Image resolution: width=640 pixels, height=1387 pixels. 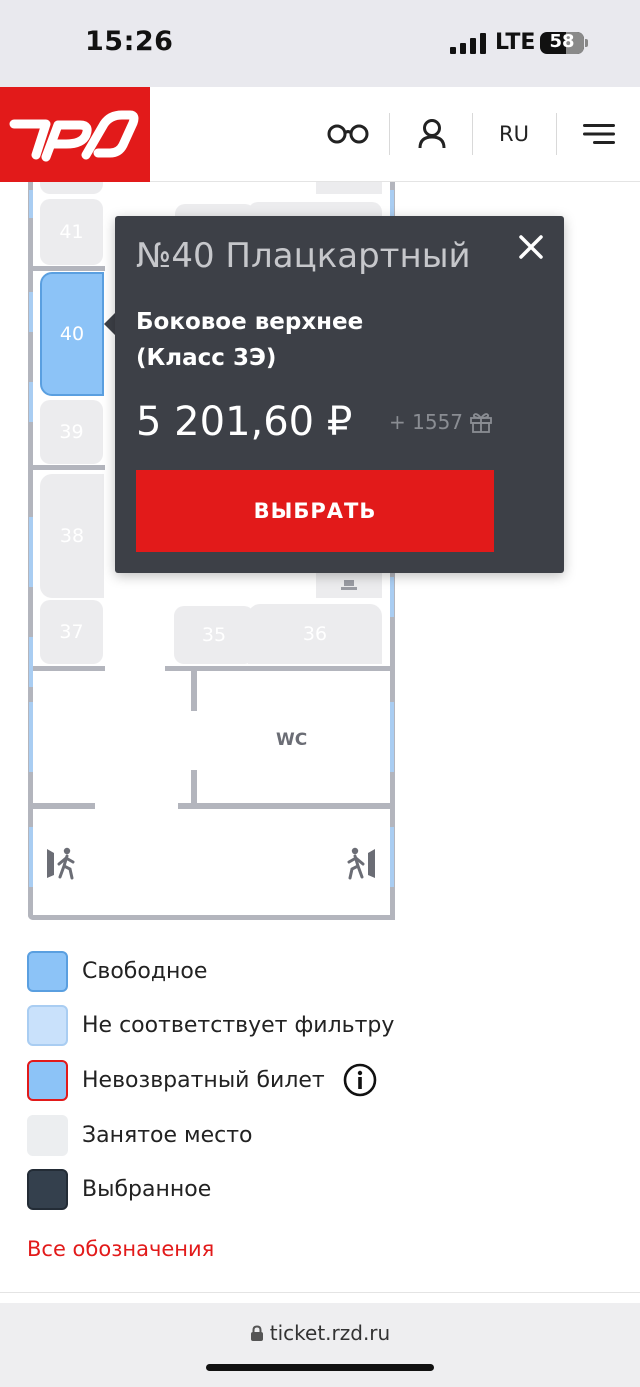 I want to click on battery-icon: 58, so click(x=562, y=42).